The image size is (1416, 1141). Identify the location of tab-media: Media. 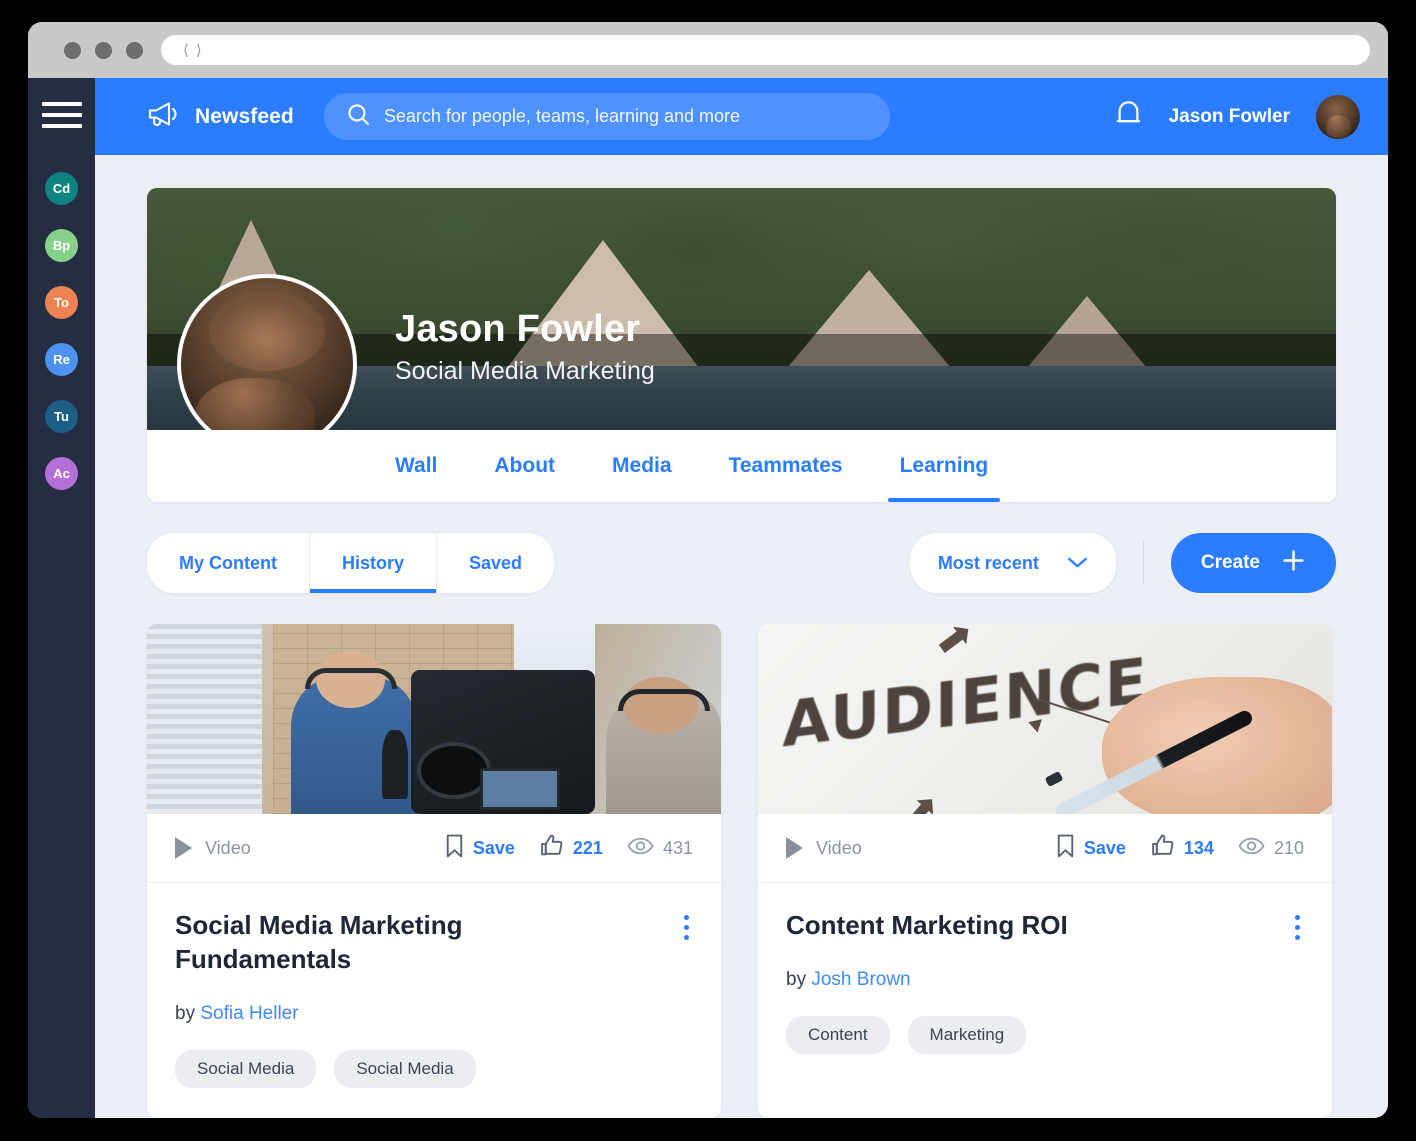
(642, 466).